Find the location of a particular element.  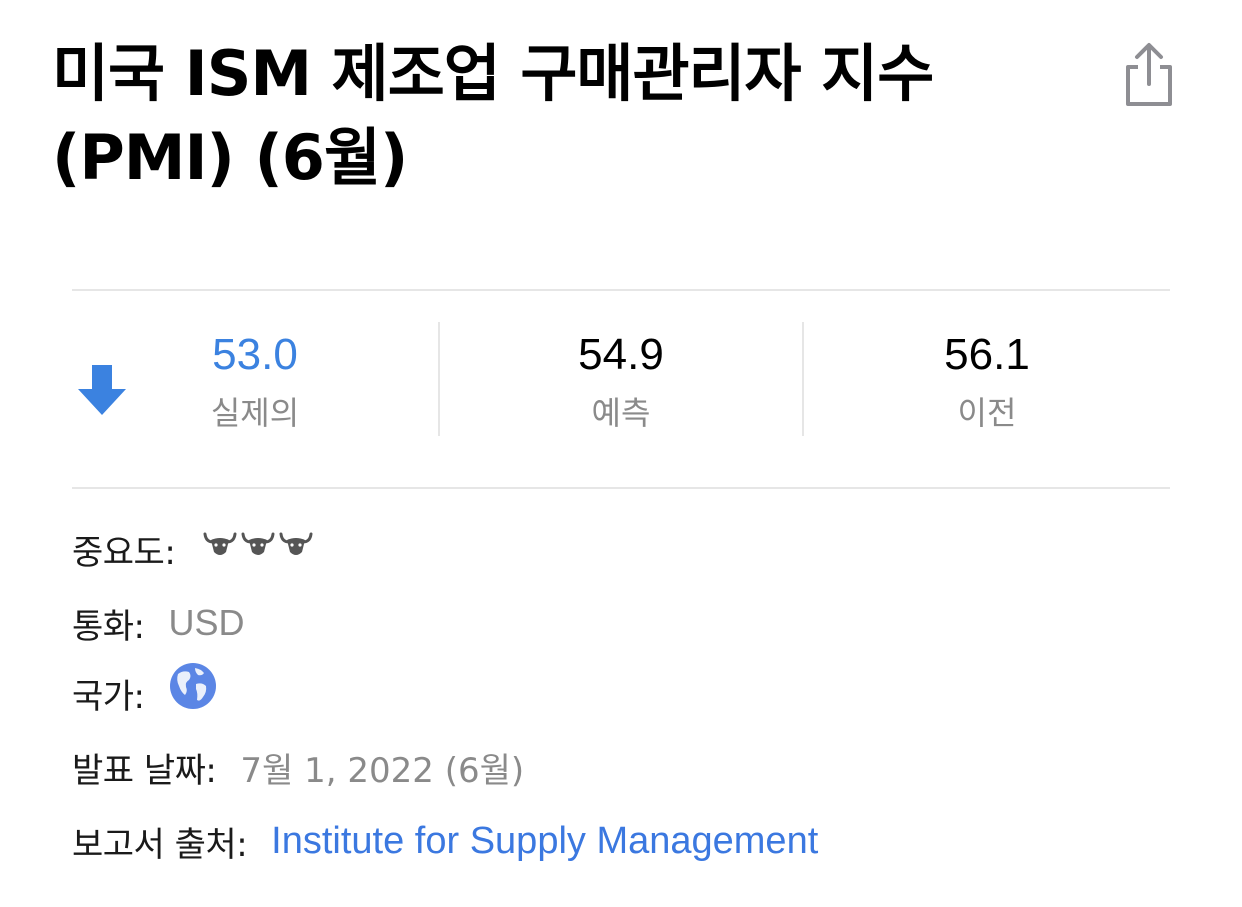

country-label: 국가: is located at coordinates (108, 696).